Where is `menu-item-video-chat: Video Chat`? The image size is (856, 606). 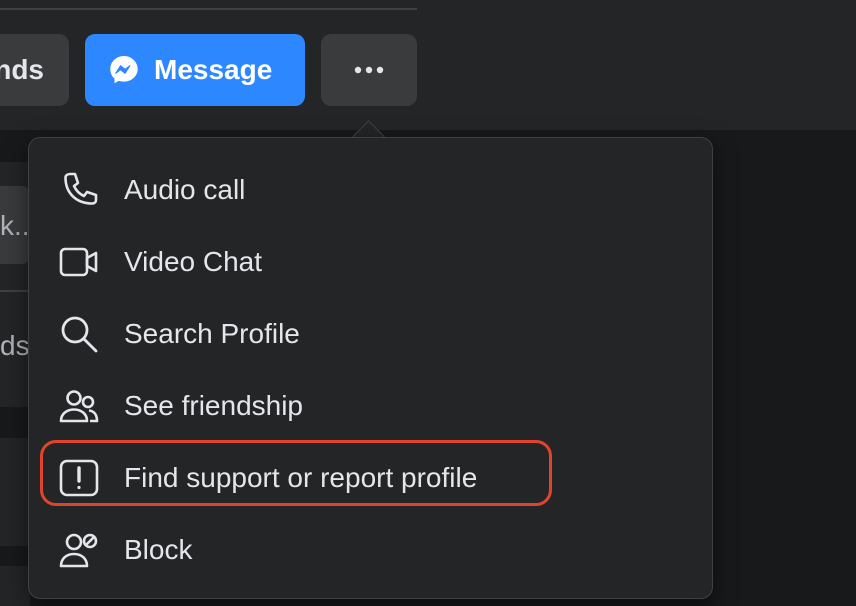 menu-item-video-chat: Video Chat is located at coordinates (370, 262).